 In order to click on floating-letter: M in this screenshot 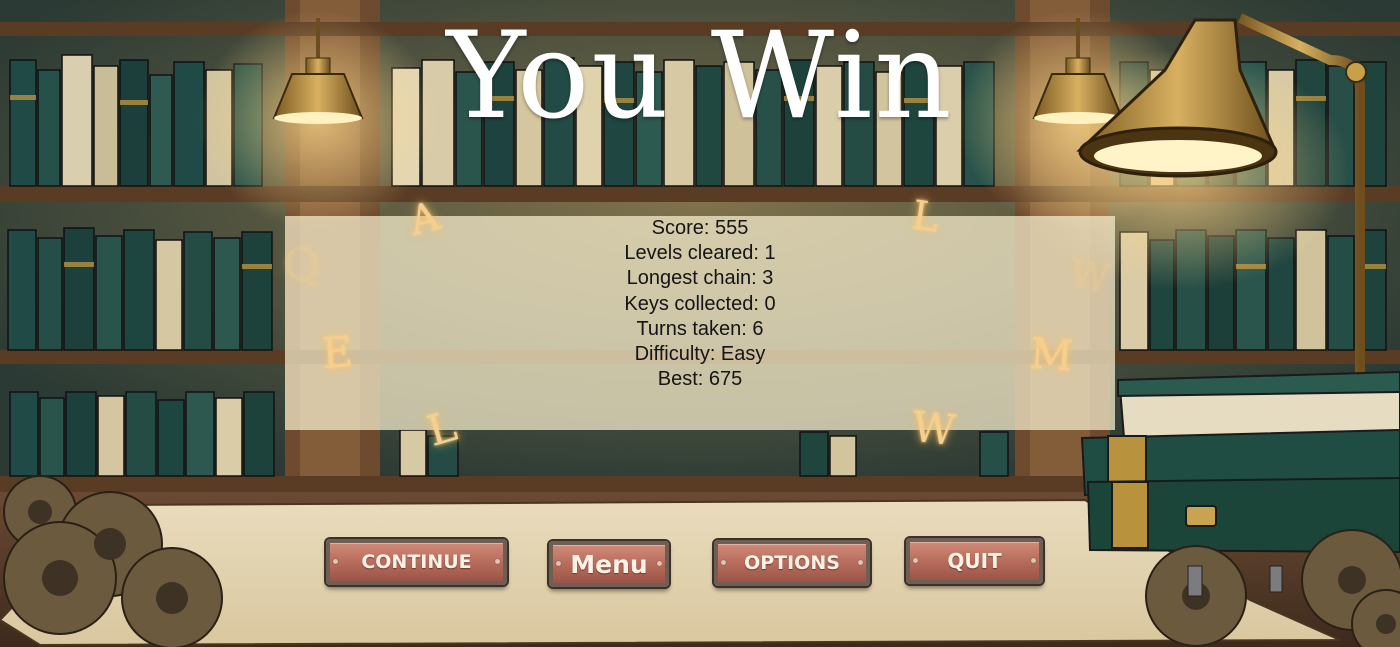, I will do `click(1051, 354)`.